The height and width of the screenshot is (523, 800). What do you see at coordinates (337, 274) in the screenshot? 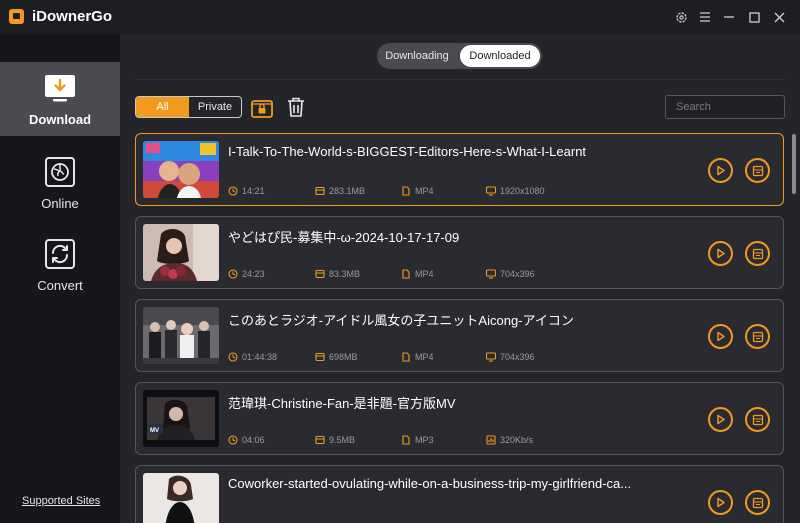
I see `video-size: 83.3MB` at bounding box center [337, 274].